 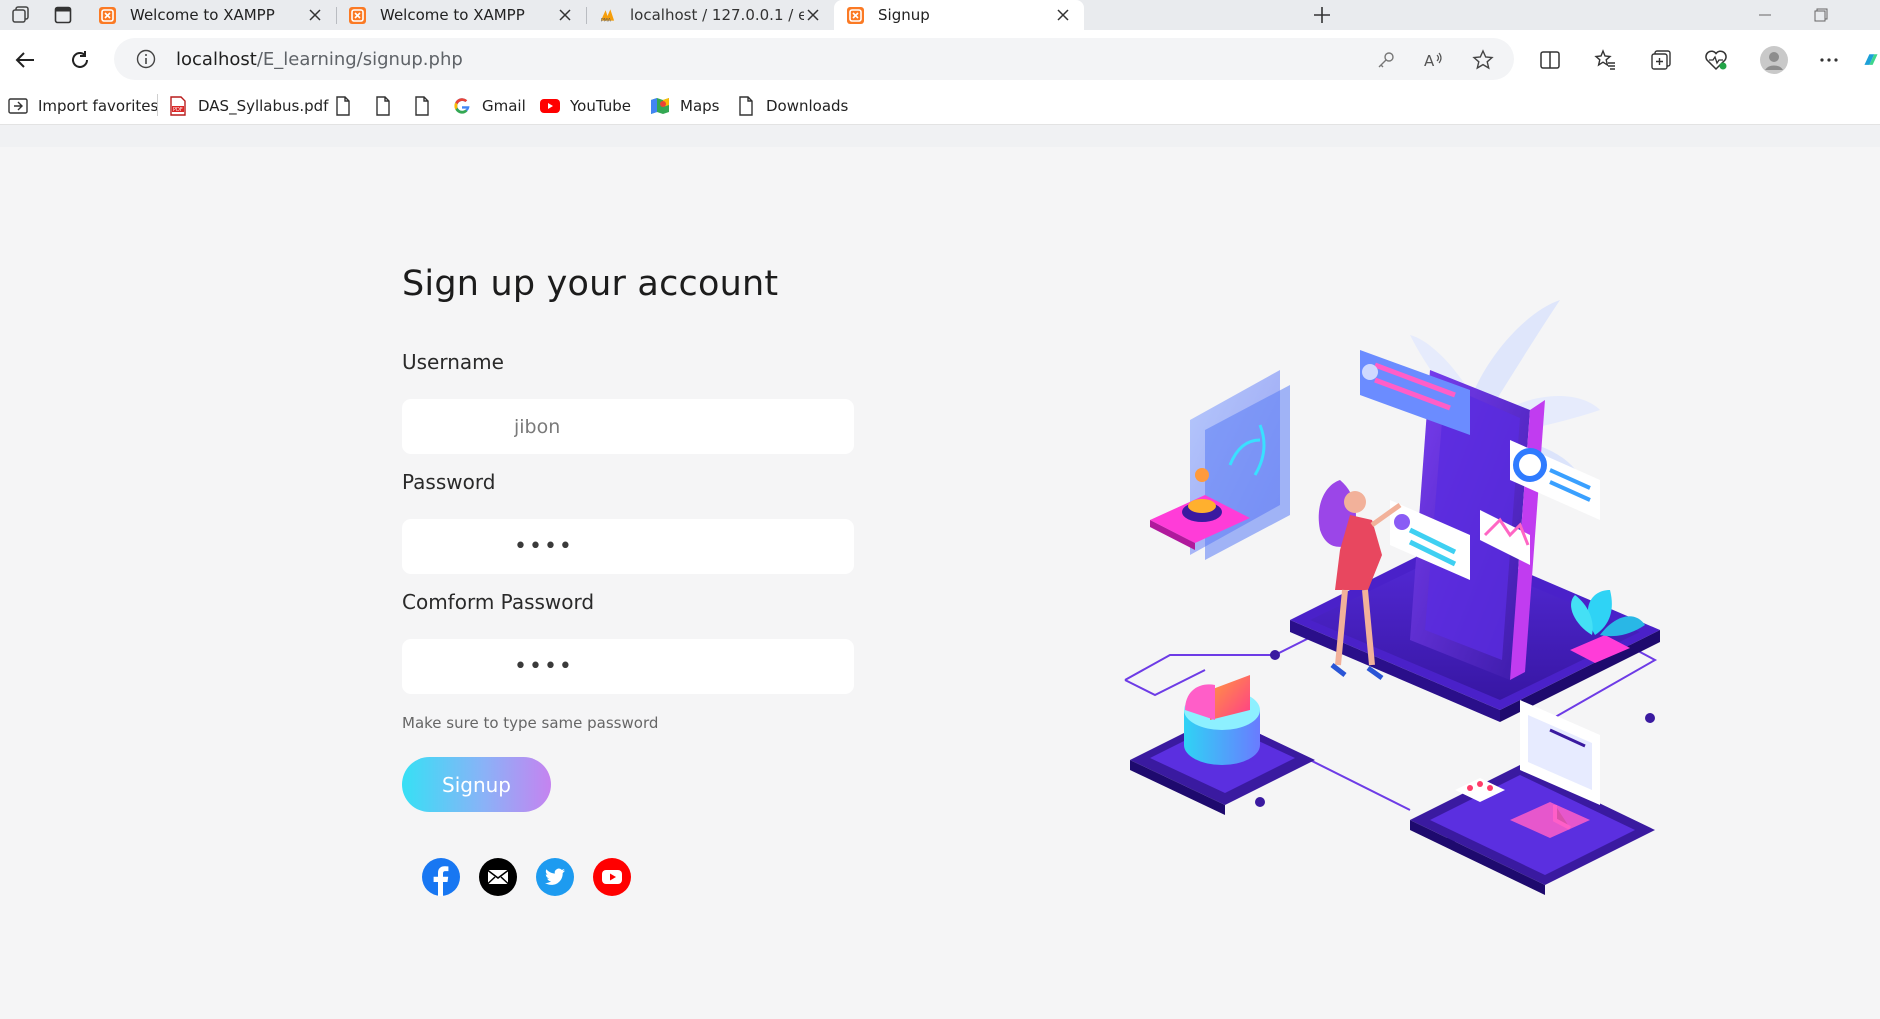 I want to click on password-hint: Make sure to type same password, so click(x=530, y=723).